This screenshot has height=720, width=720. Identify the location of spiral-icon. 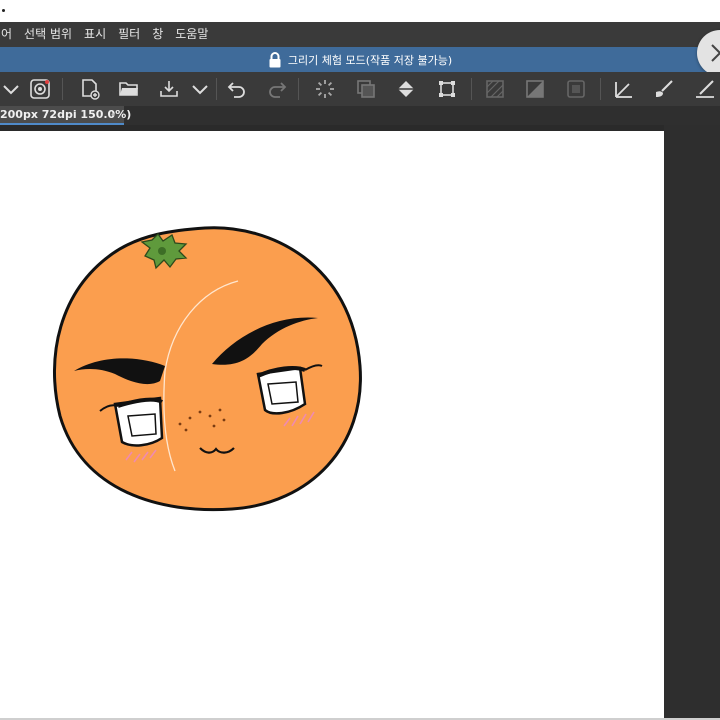
(40, 89).